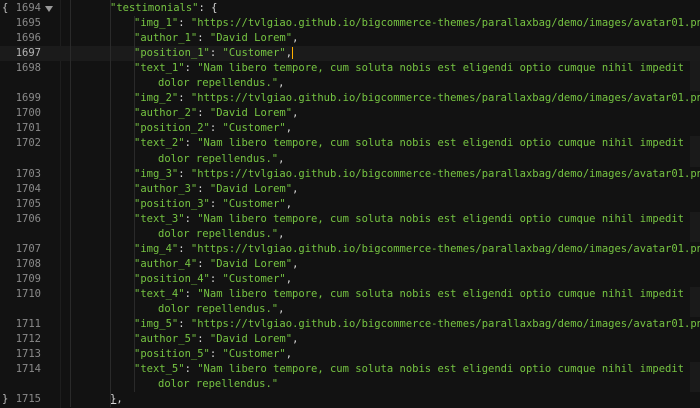  What do you see at coordinates (28, 38) in the screenshot?
I see `line-number: 1696` at bounding box center [28, 38].